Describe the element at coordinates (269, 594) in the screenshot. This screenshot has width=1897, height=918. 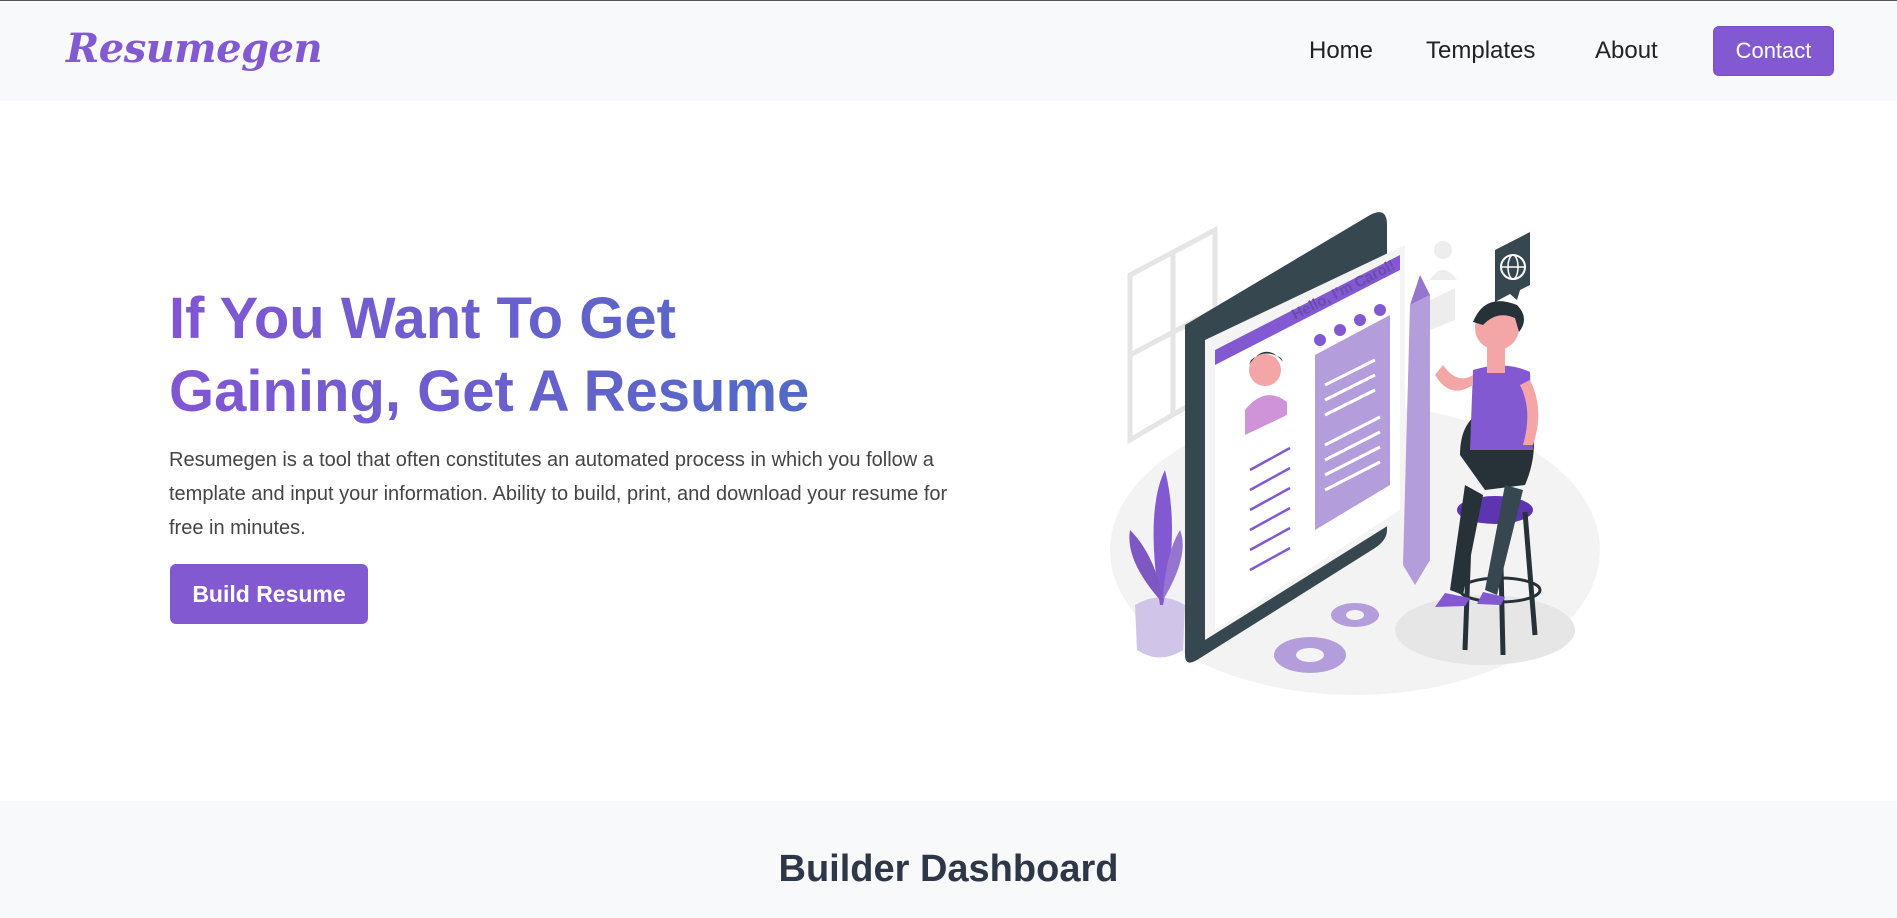
I see `build-resume-button: Build Resume` at that location.